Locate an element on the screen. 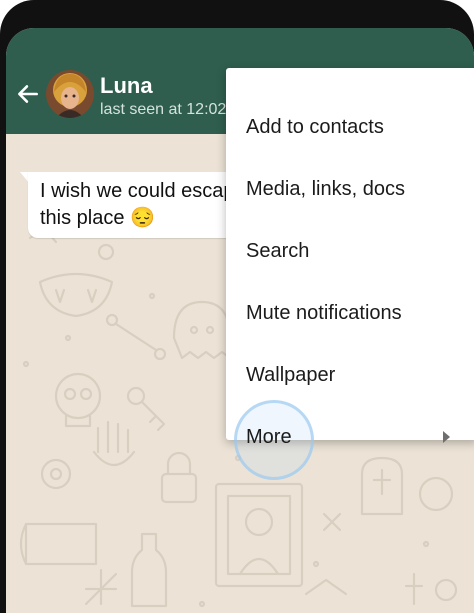  menu-item-add-to-contacts: Add to contacts is located at coordinates (350, 127).